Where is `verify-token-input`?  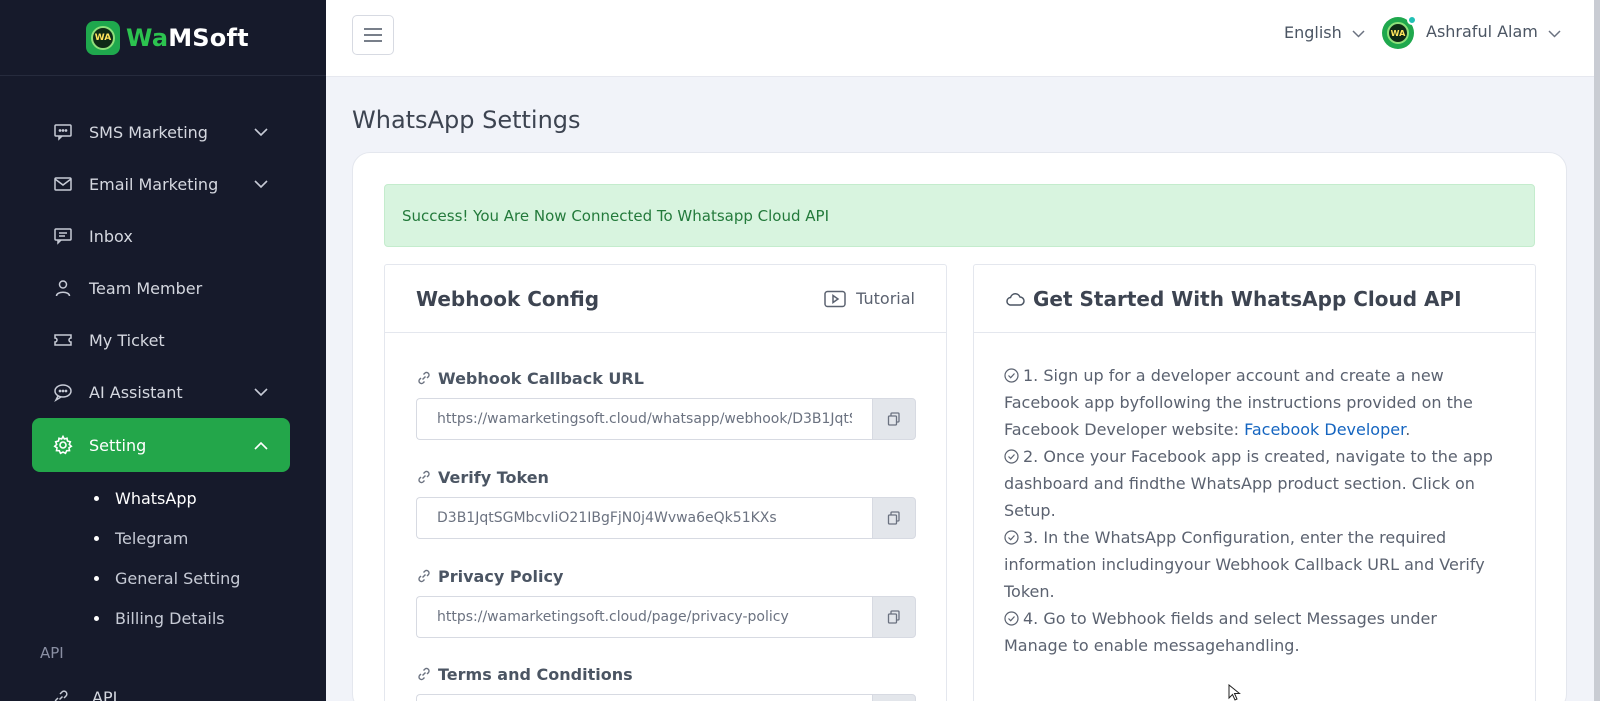 verify-token-input is located at coordinates (644, 518).